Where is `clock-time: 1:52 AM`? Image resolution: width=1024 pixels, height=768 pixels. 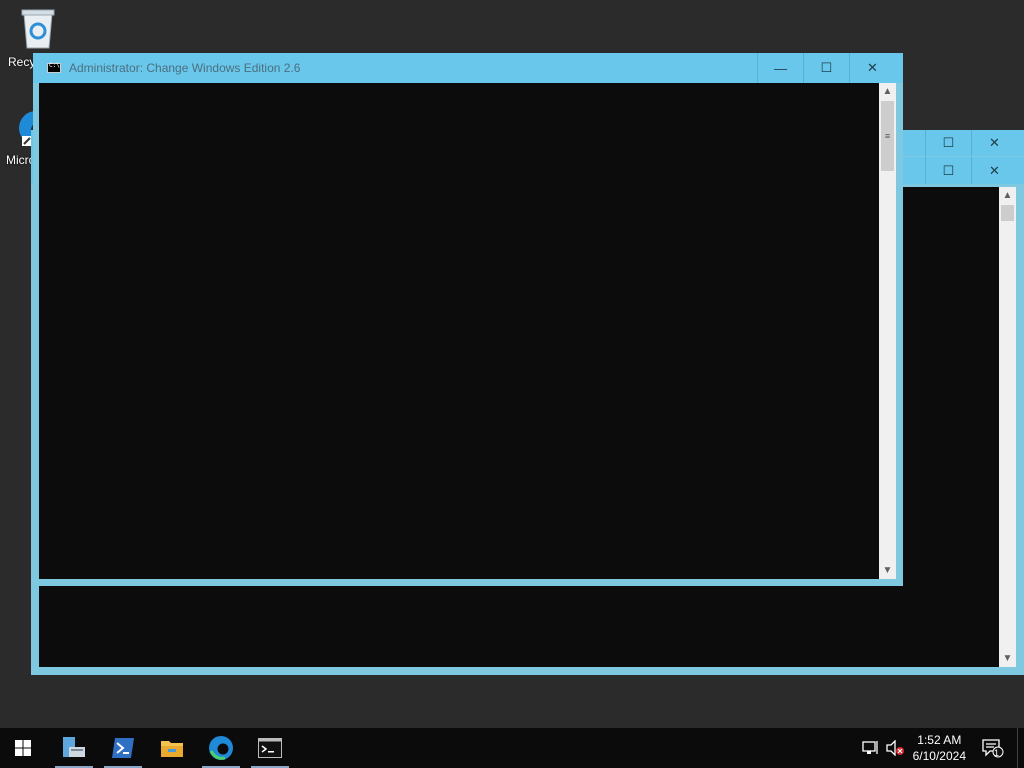 clock-time: 1:52 AM is located at coordinates (939, 740).